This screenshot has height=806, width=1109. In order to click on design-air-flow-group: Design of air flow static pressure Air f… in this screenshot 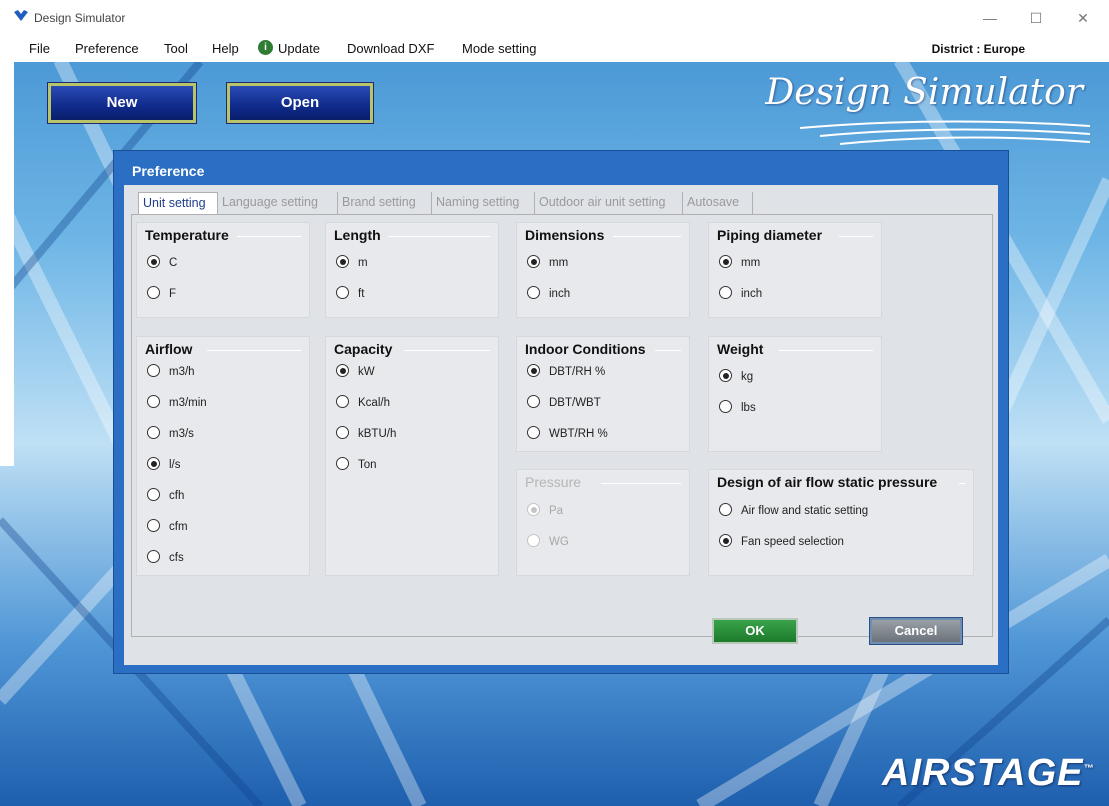, I will do `click(841, 522)`.